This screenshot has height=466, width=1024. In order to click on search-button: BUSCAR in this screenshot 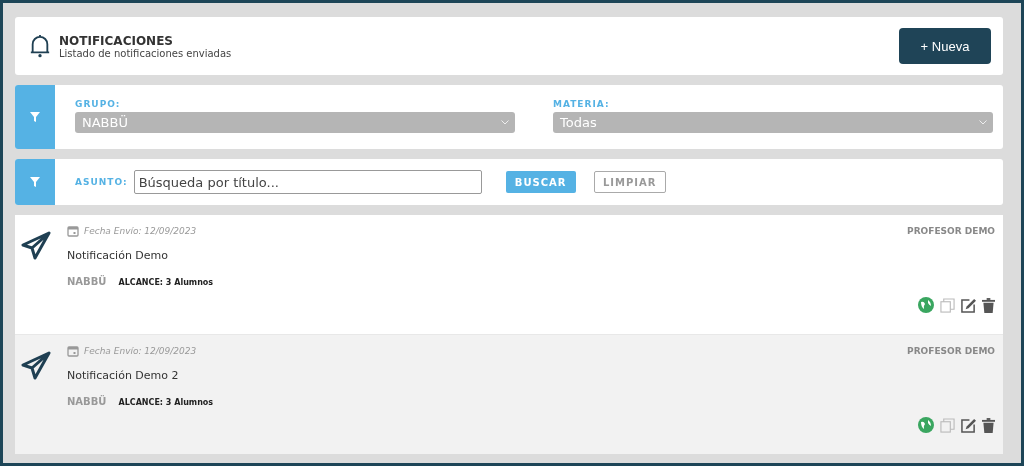, I will do `click(540, 182)`.